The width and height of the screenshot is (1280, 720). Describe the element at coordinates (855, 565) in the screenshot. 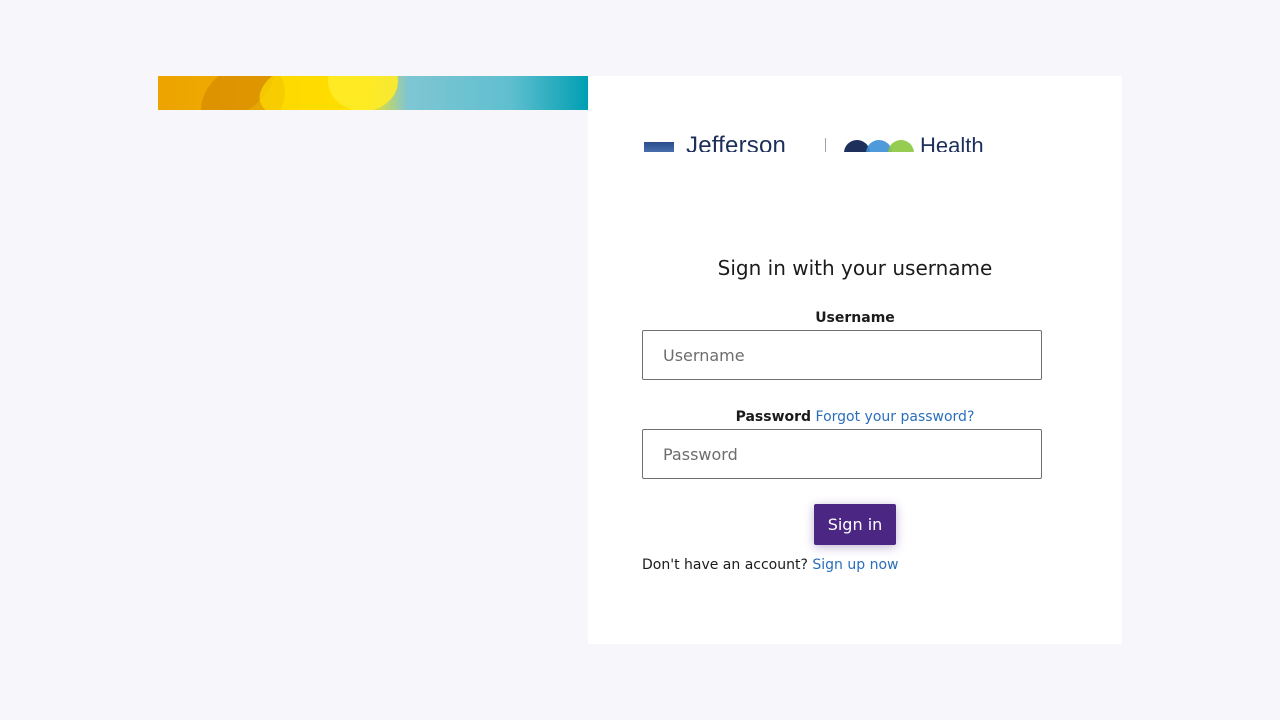

I see `sign-up-link: Sign up now` at that location.